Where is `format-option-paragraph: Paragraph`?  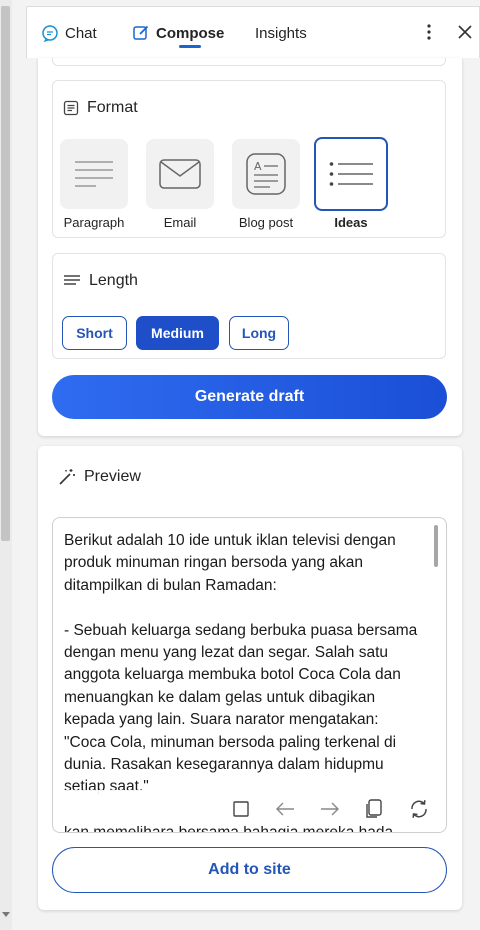 format-option-paragraph: Paragraph is located at coordinates (94, 184).